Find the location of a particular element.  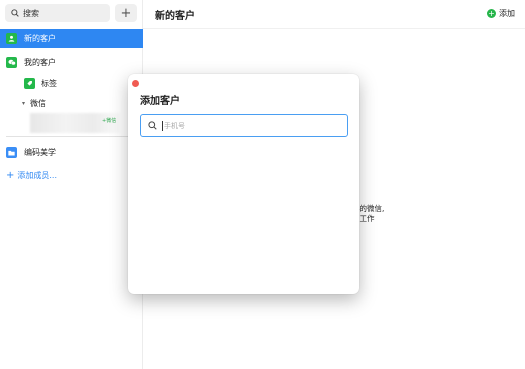

search-placeholder: 搜索 is located at coordinates (31, 13).